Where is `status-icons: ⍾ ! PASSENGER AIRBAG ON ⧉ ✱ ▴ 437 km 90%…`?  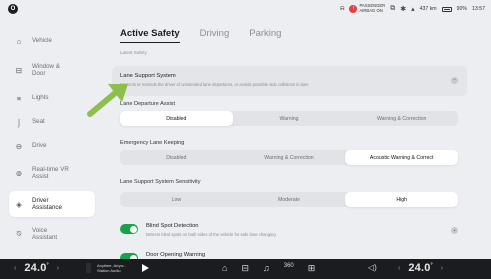 status-icons: ⍾ ! PASSENGER AIRBAG ON ⧉ ✱ ▴ 437 km 90%… is located at coordinates (412, 9).